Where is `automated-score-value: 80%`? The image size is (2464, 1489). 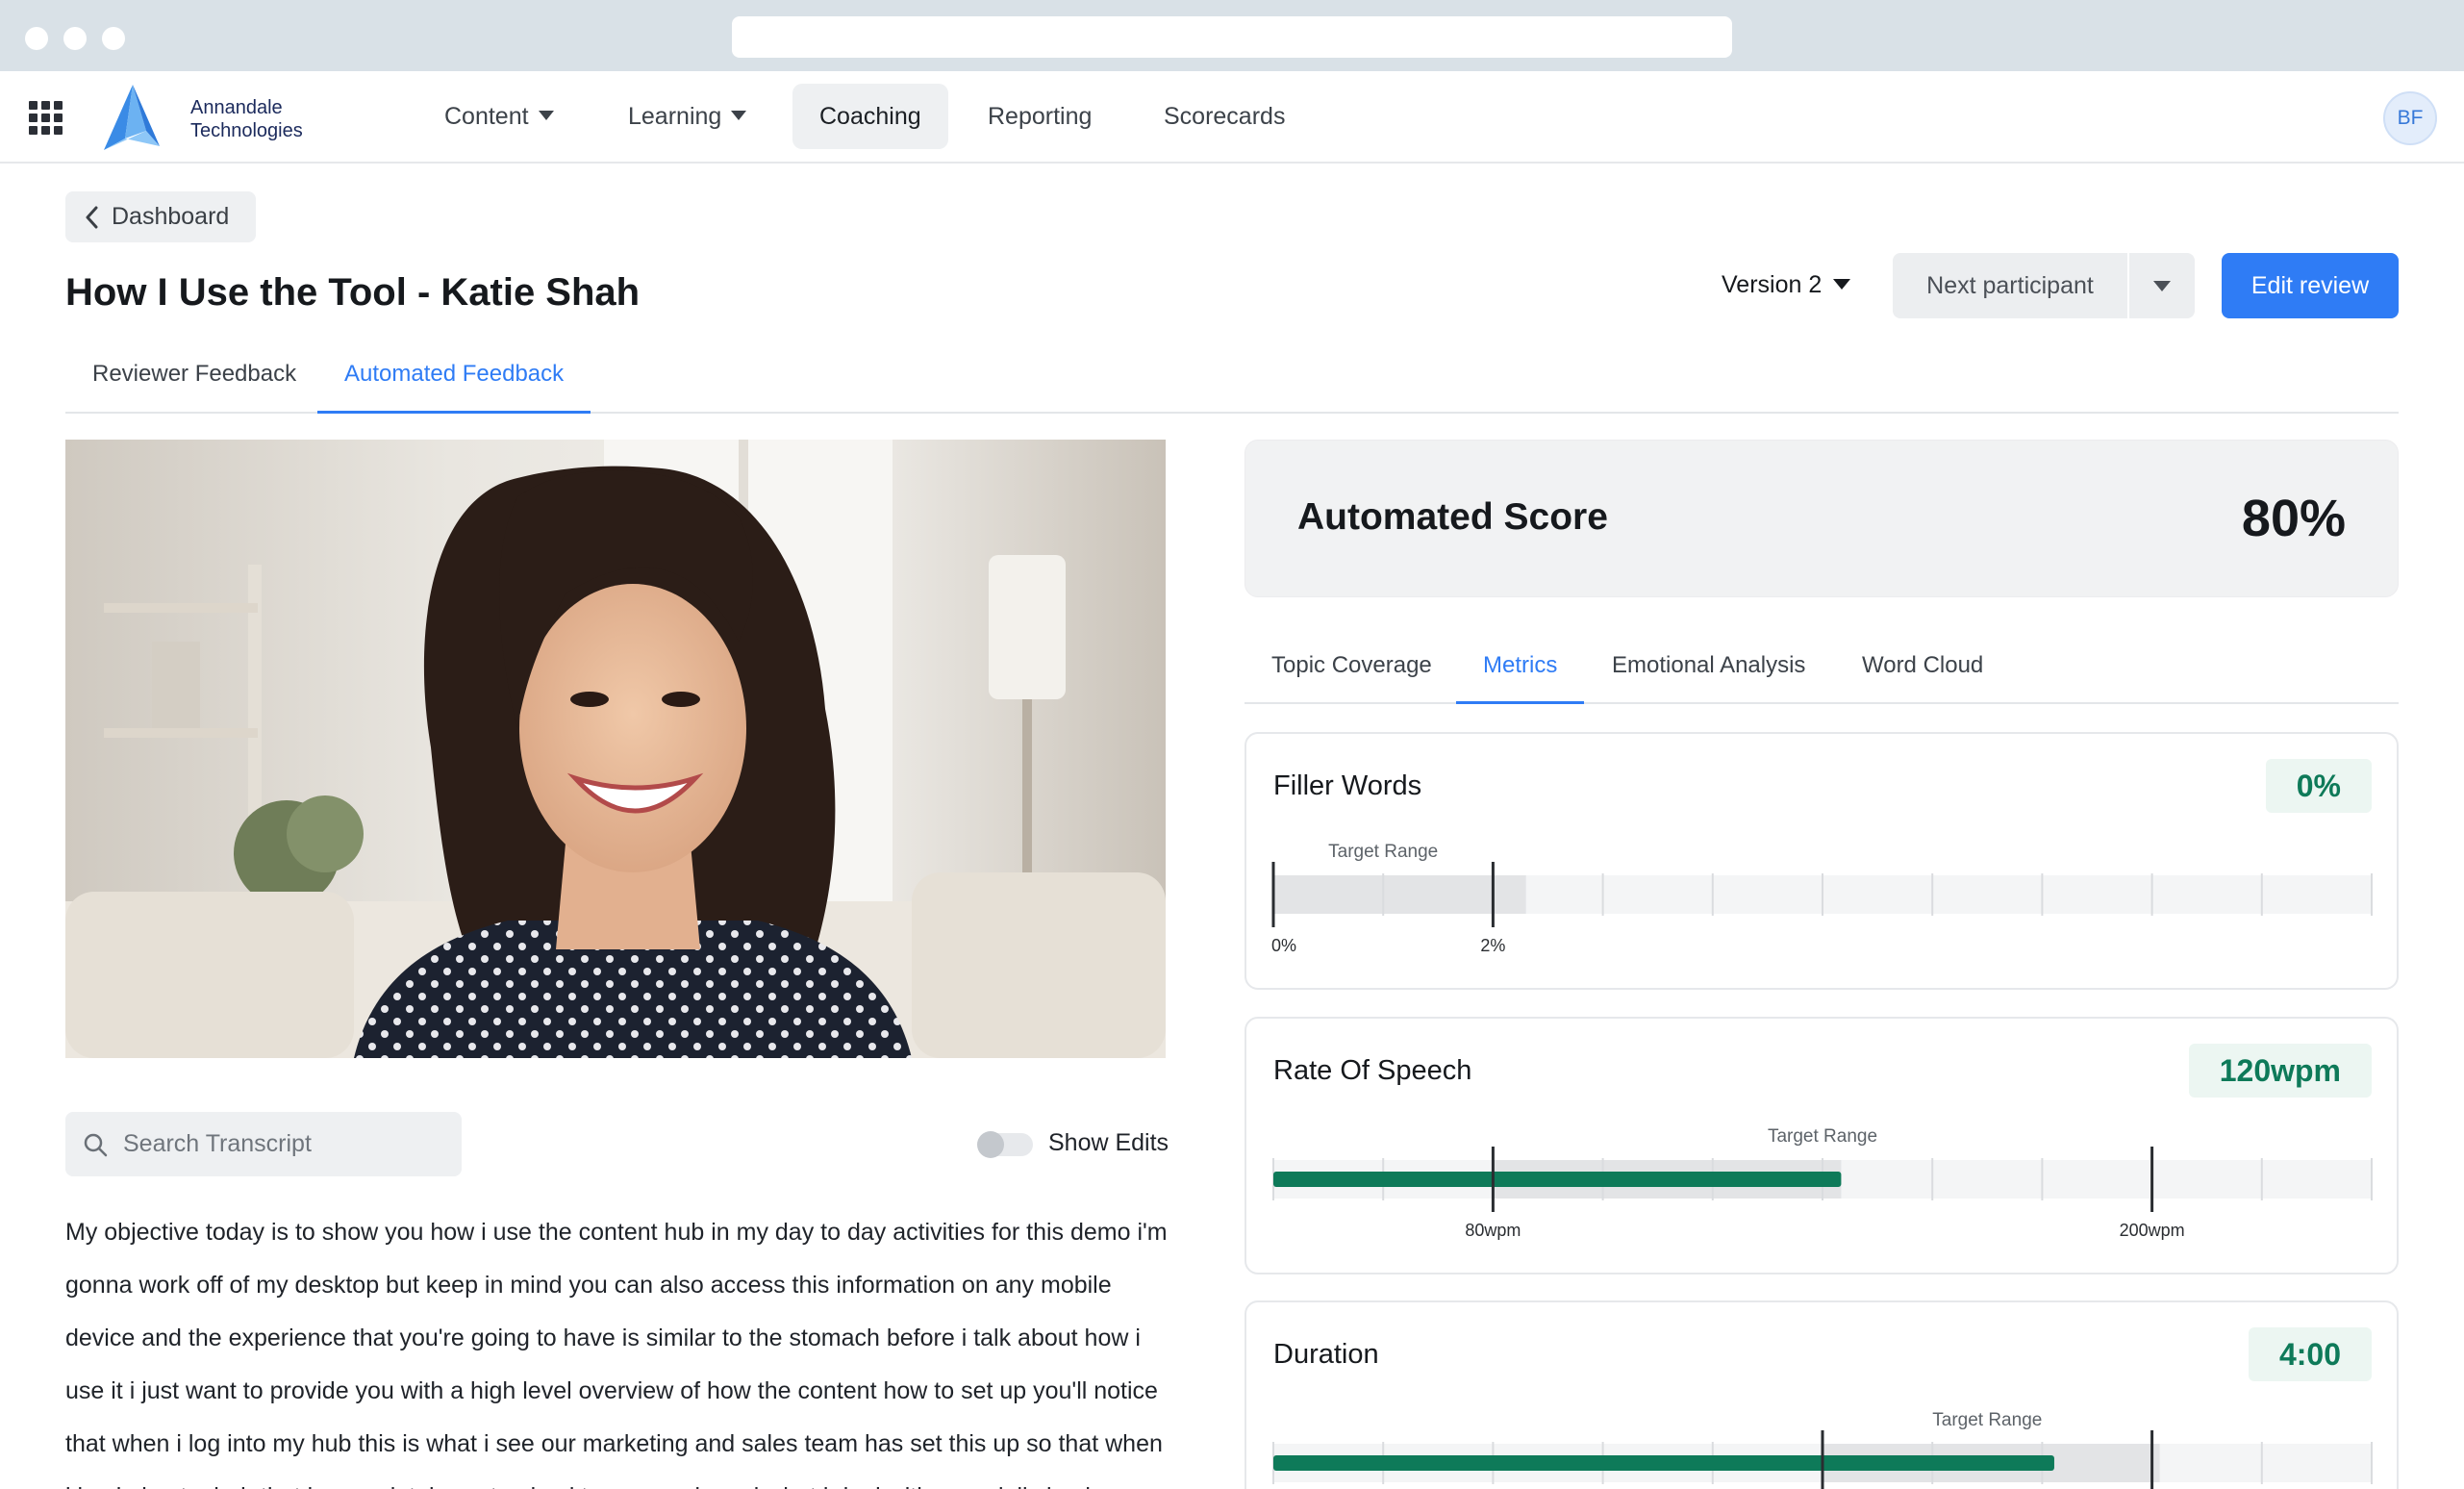 automated-score-value: 80% is located at coordinates (2293, 518).